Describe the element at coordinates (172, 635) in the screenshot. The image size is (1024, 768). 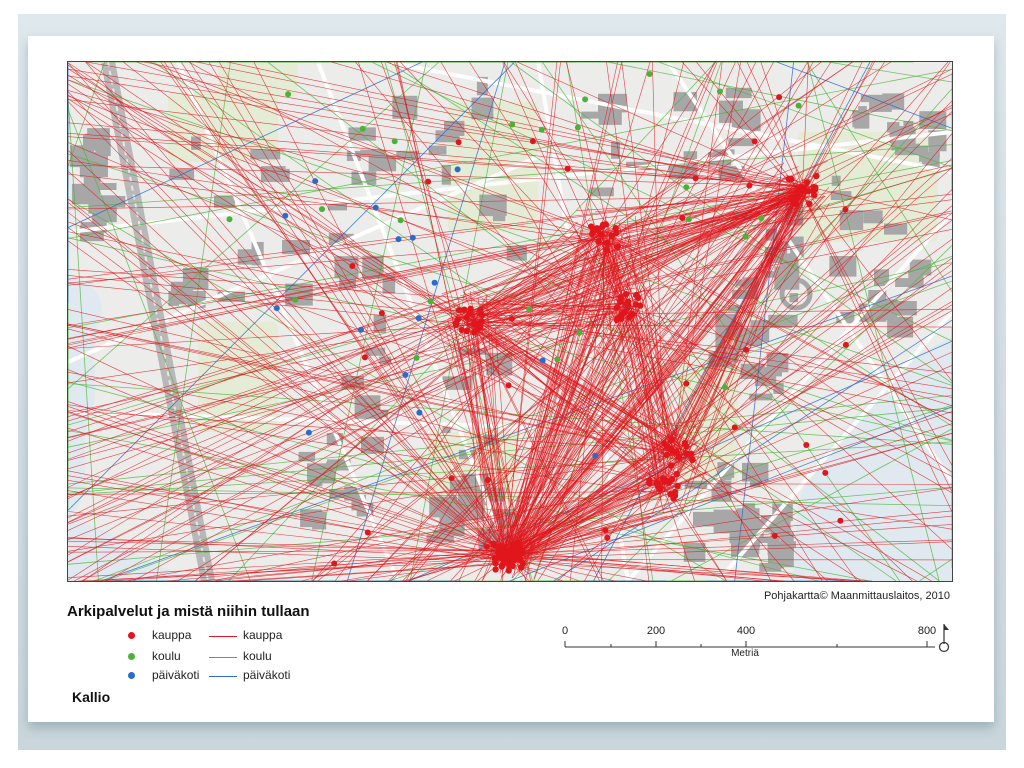
I see `legend-point-label: kauppa` at that location.